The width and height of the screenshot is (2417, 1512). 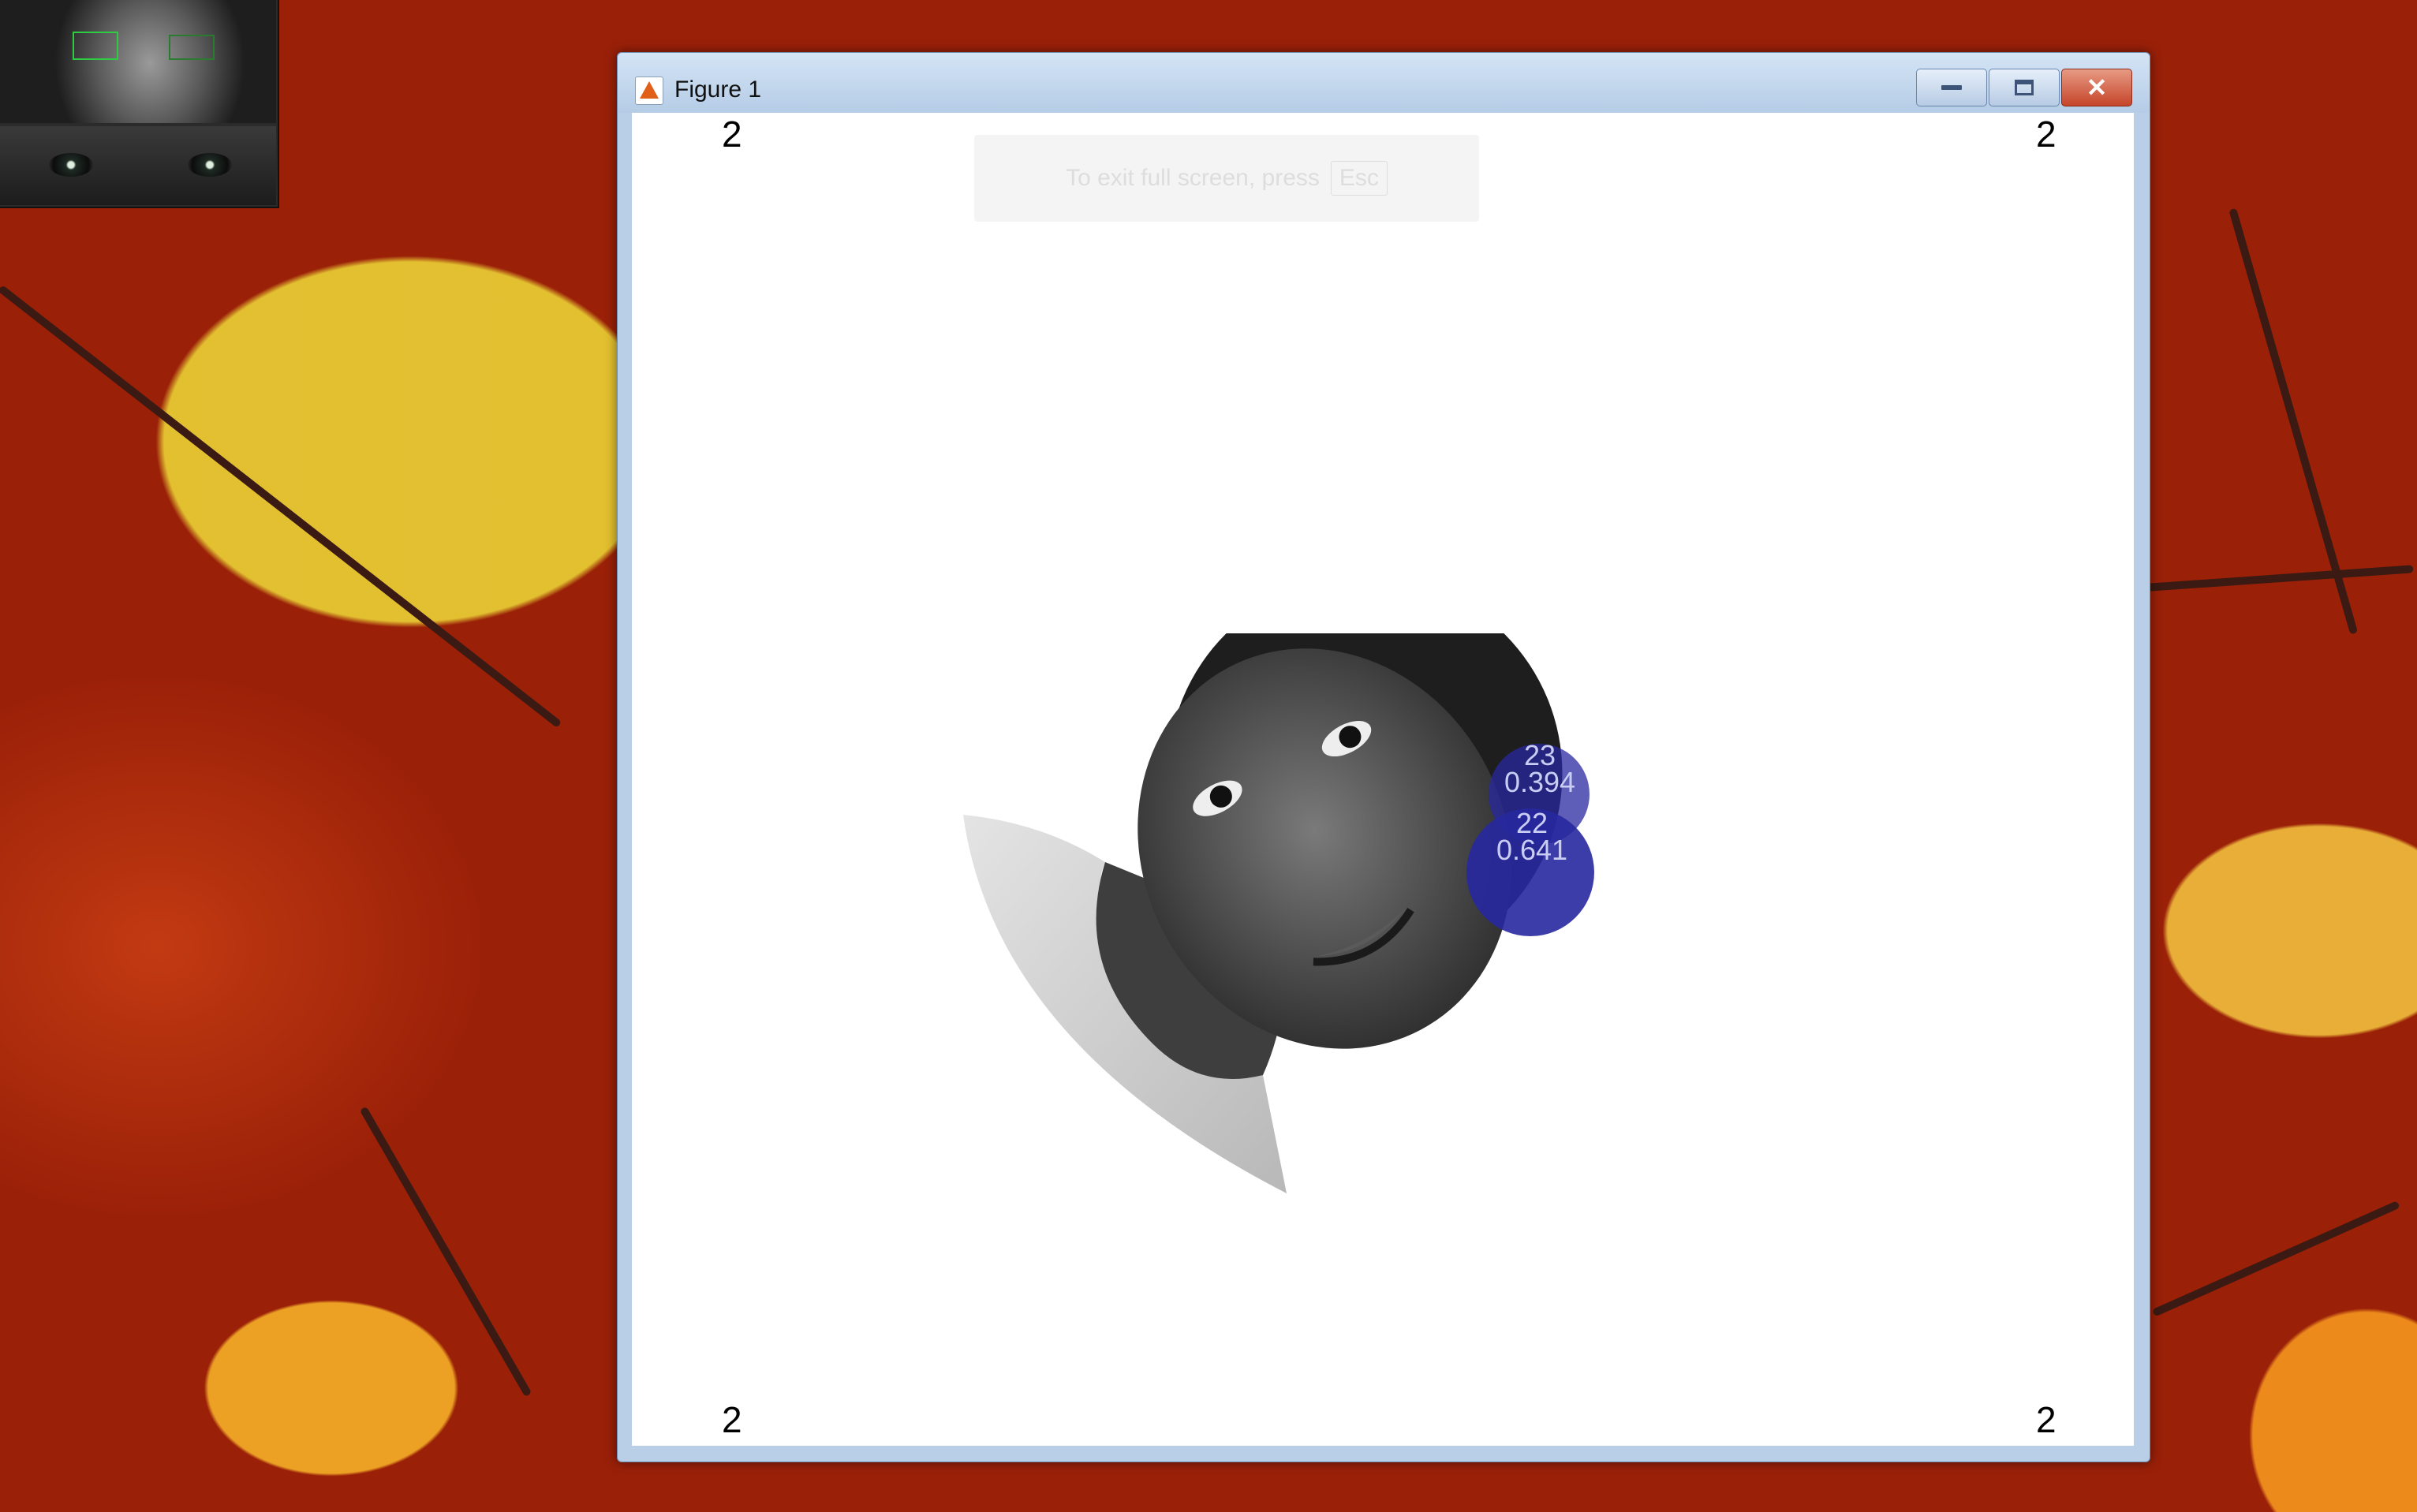 What do you see at coordinates (1359, 178) in the screenshot?
I see `esc-key-hint: Esc` at bounding box center [1359, 178].